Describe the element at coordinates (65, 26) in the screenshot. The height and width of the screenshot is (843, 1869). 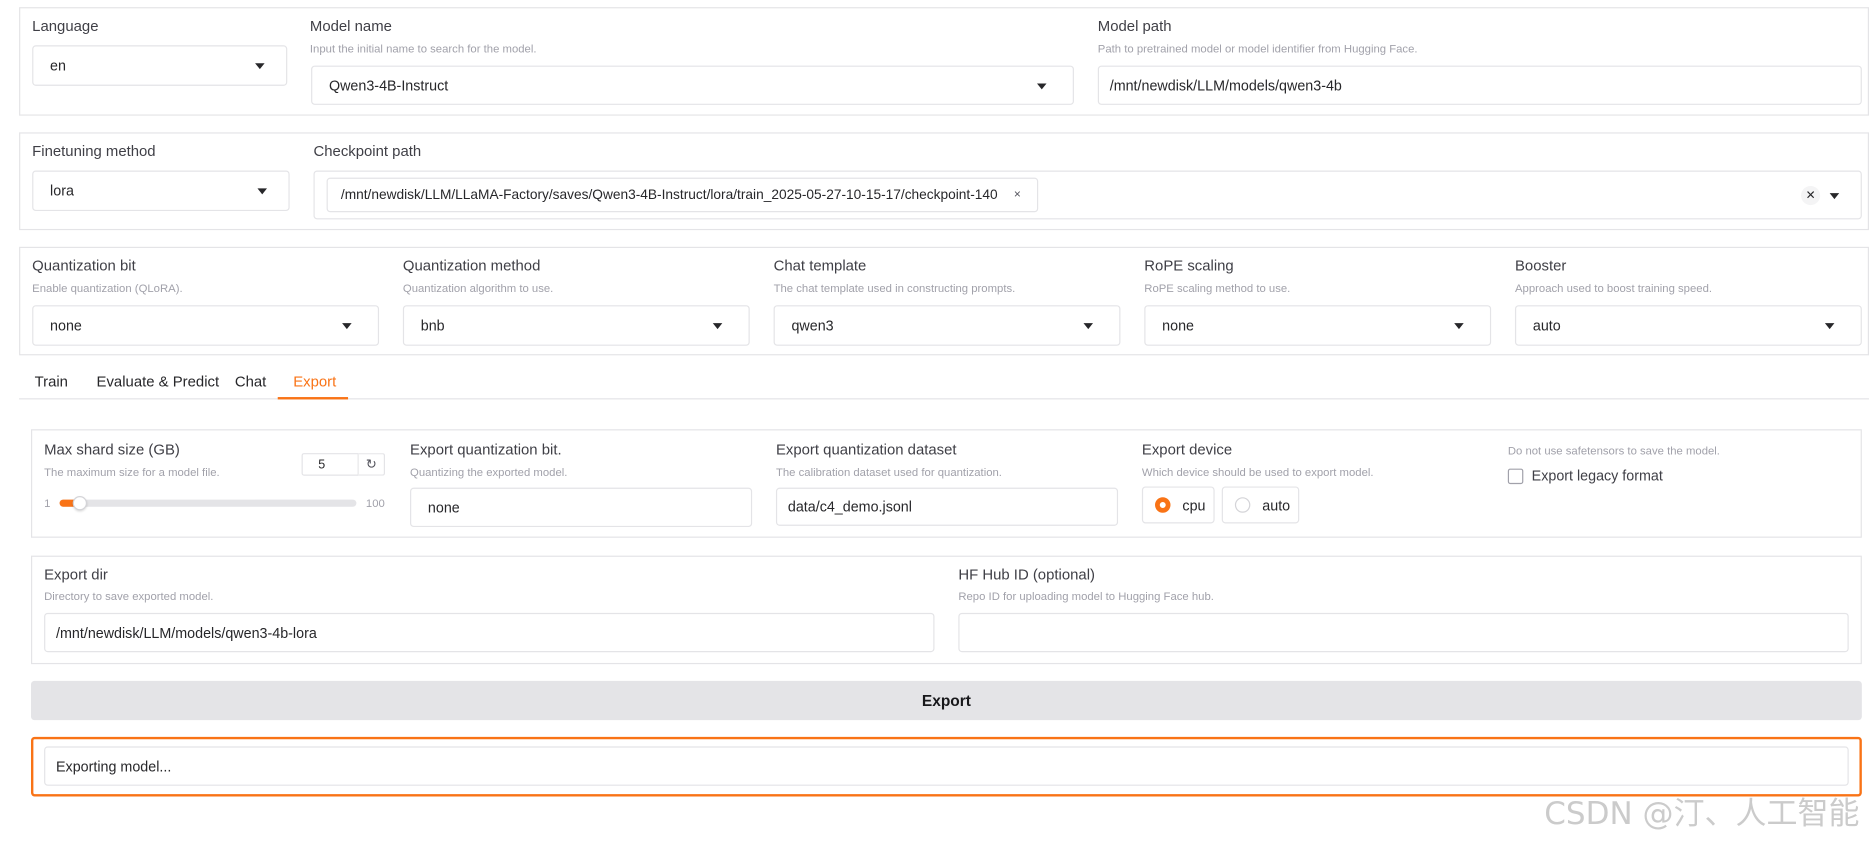
I see `language-label: Language` at that location.